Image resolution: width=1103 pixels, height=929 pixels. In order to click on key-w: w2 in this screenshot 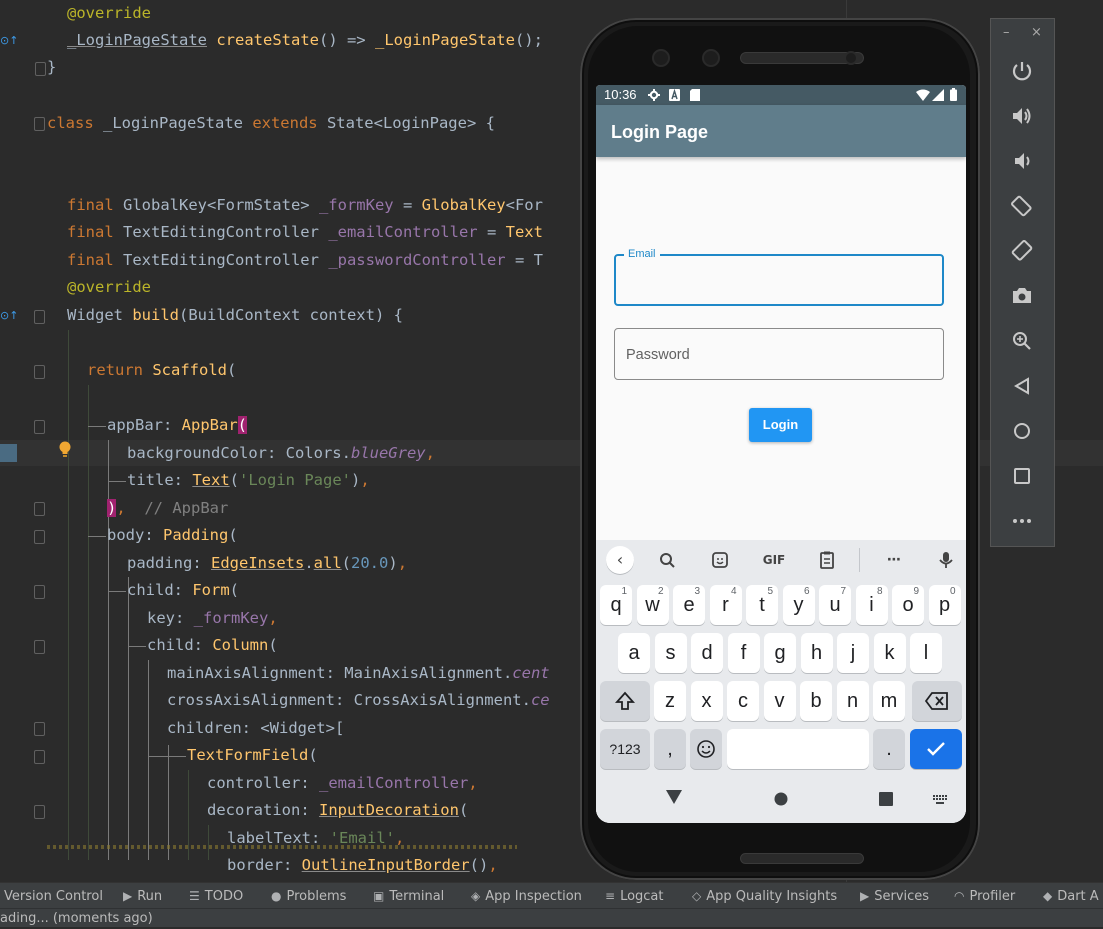, I will do `click(652, 605)`.